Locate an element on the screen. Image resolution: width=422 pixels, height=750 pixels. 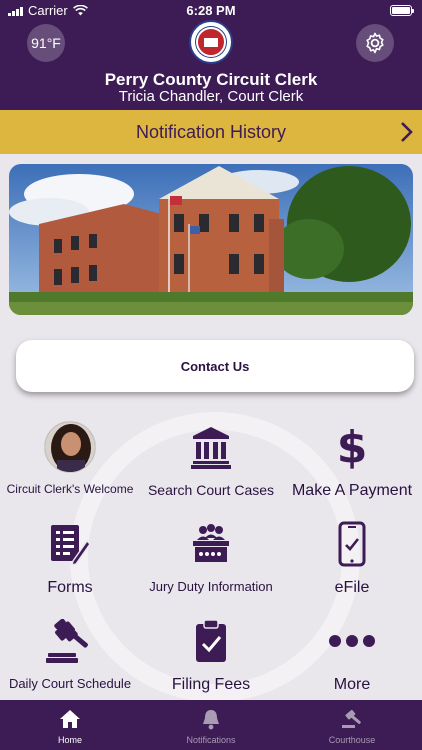
status-time: 6:28 PM is located at coordinates (211, 10).